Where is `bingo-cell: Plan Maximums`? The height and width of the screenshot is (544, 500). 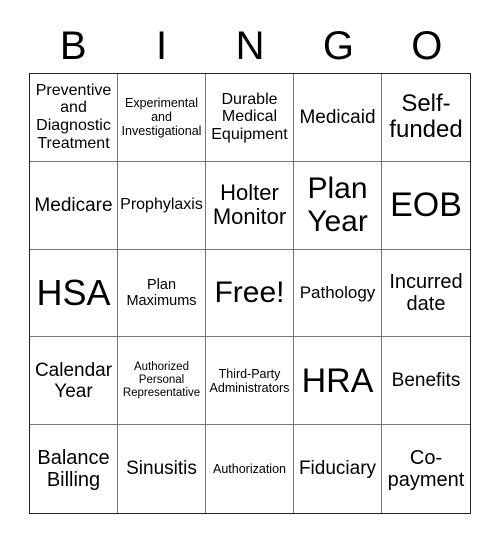 bingo-cell: Plan Maximums is located at coordinates (162, 293).